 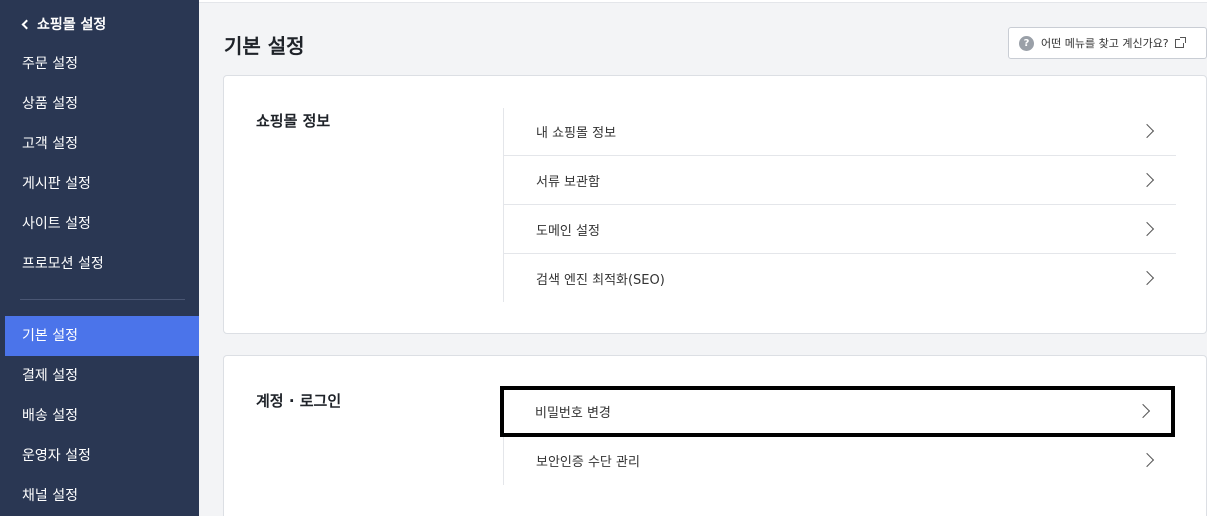 I want to click on external-link-icon, so click(x=1180, y=42).